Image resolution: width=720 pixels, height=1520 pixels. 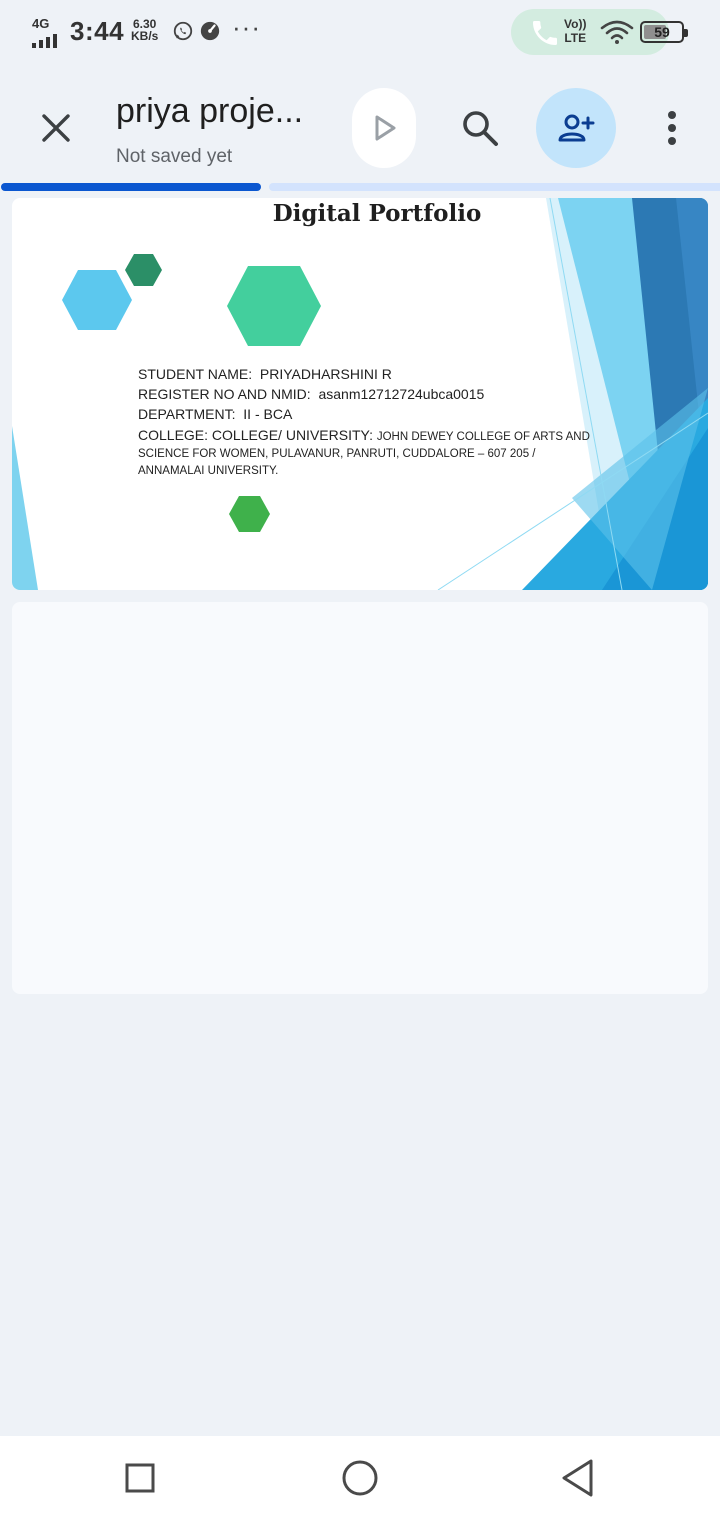 I want to click on back-button, so click(x=578, y=1478).